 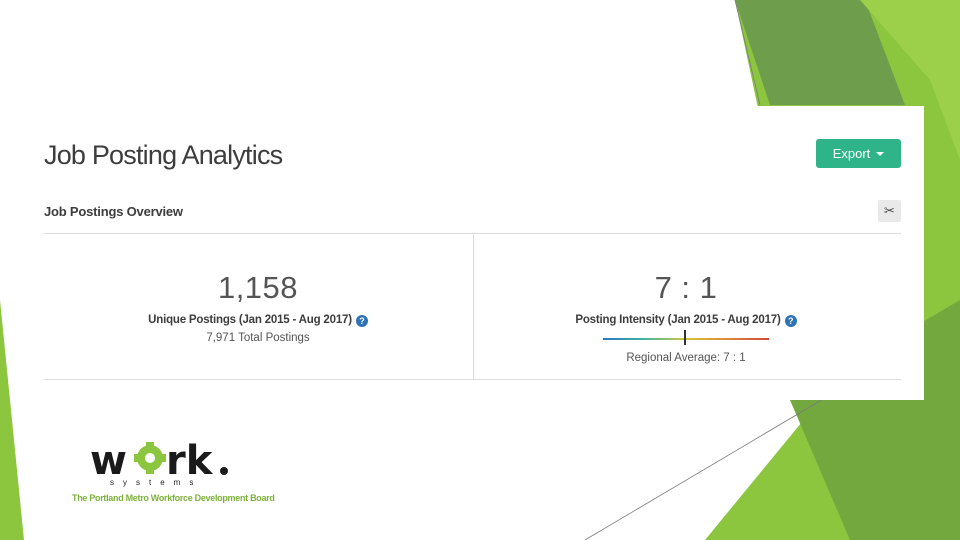 I want to click on page-title: Job Posting Analytics, so click(x=163, y=155).